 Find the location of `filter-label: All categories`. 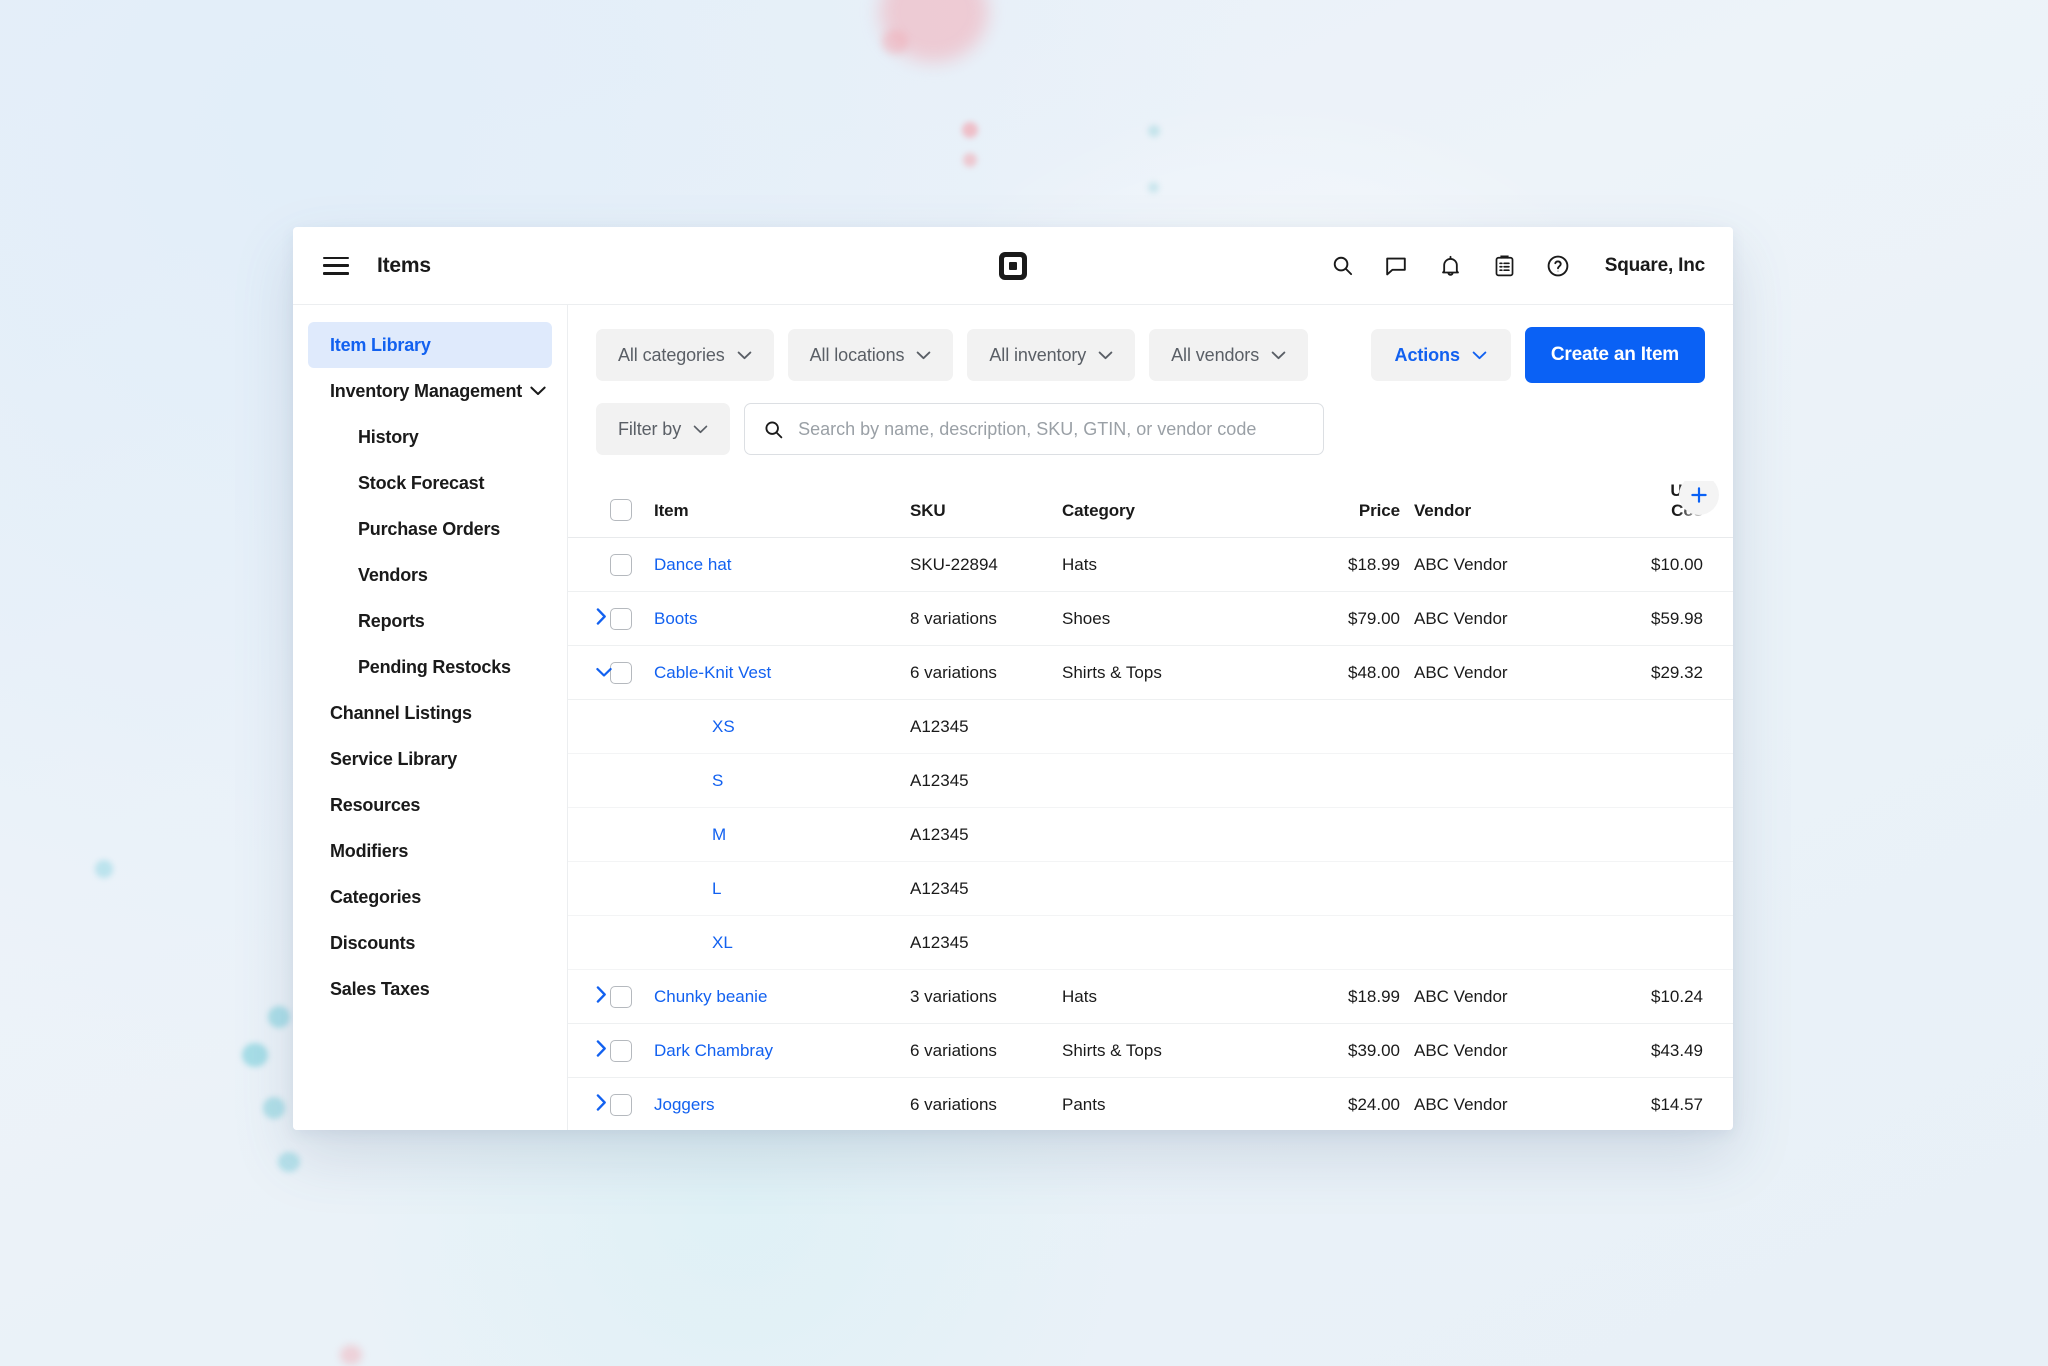

filter-label: All categories is located at coordinates (671, 354).